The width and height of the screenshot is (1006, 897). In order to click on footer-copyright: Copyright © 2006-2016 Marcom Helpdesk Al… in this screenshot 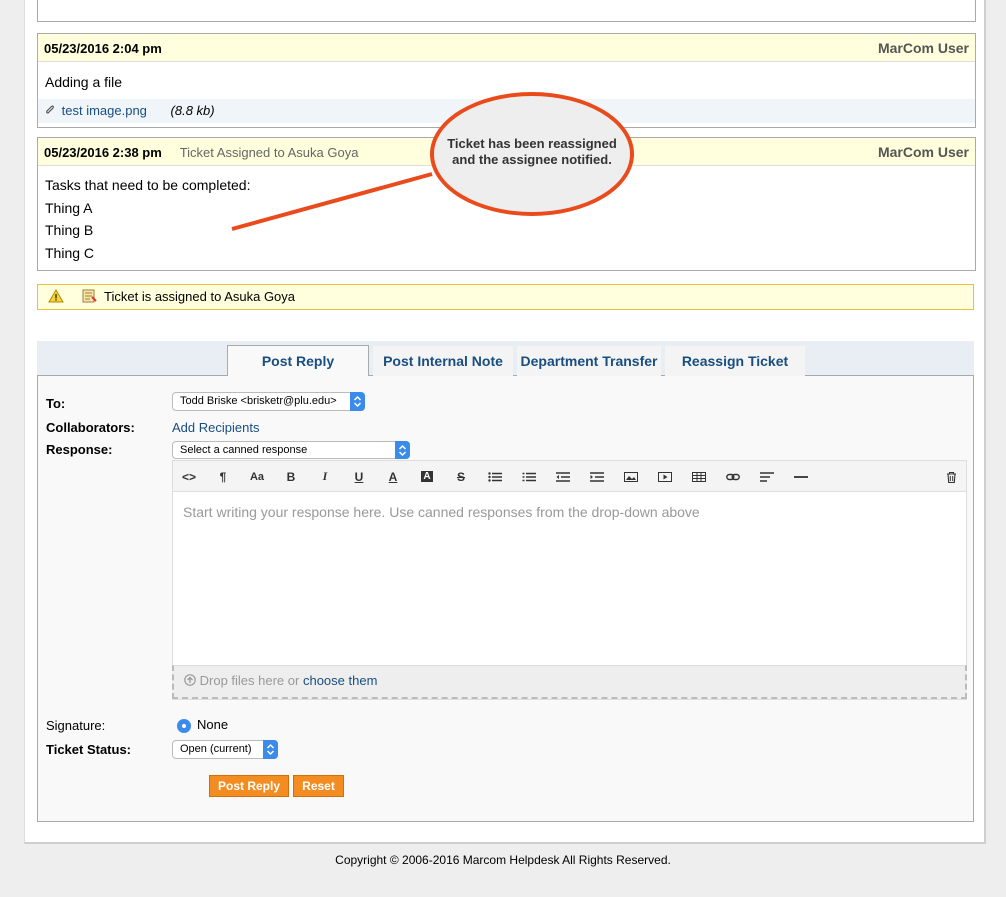, I will do `click(503, 860)`.